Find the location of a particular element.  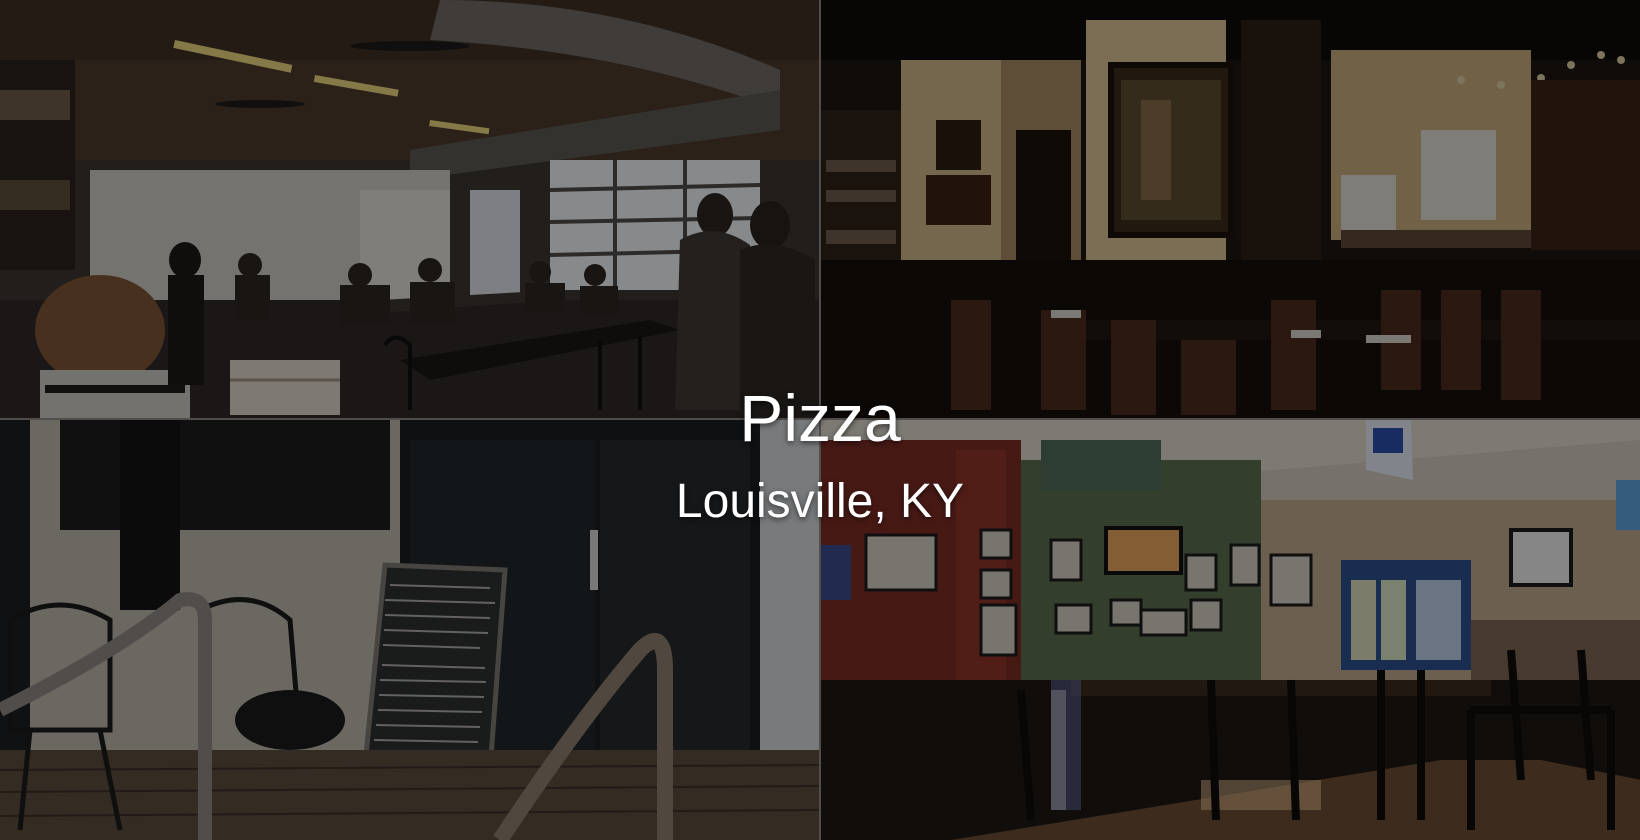

caption-title: Pizza is located at coordinates (820, 418).